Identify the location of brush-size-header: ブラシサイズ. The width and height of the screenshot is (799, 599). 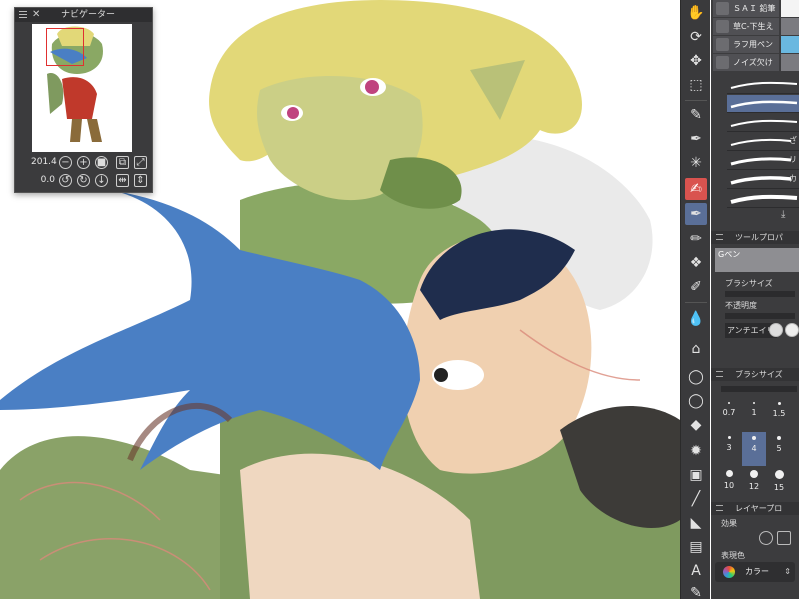
(755, 374).